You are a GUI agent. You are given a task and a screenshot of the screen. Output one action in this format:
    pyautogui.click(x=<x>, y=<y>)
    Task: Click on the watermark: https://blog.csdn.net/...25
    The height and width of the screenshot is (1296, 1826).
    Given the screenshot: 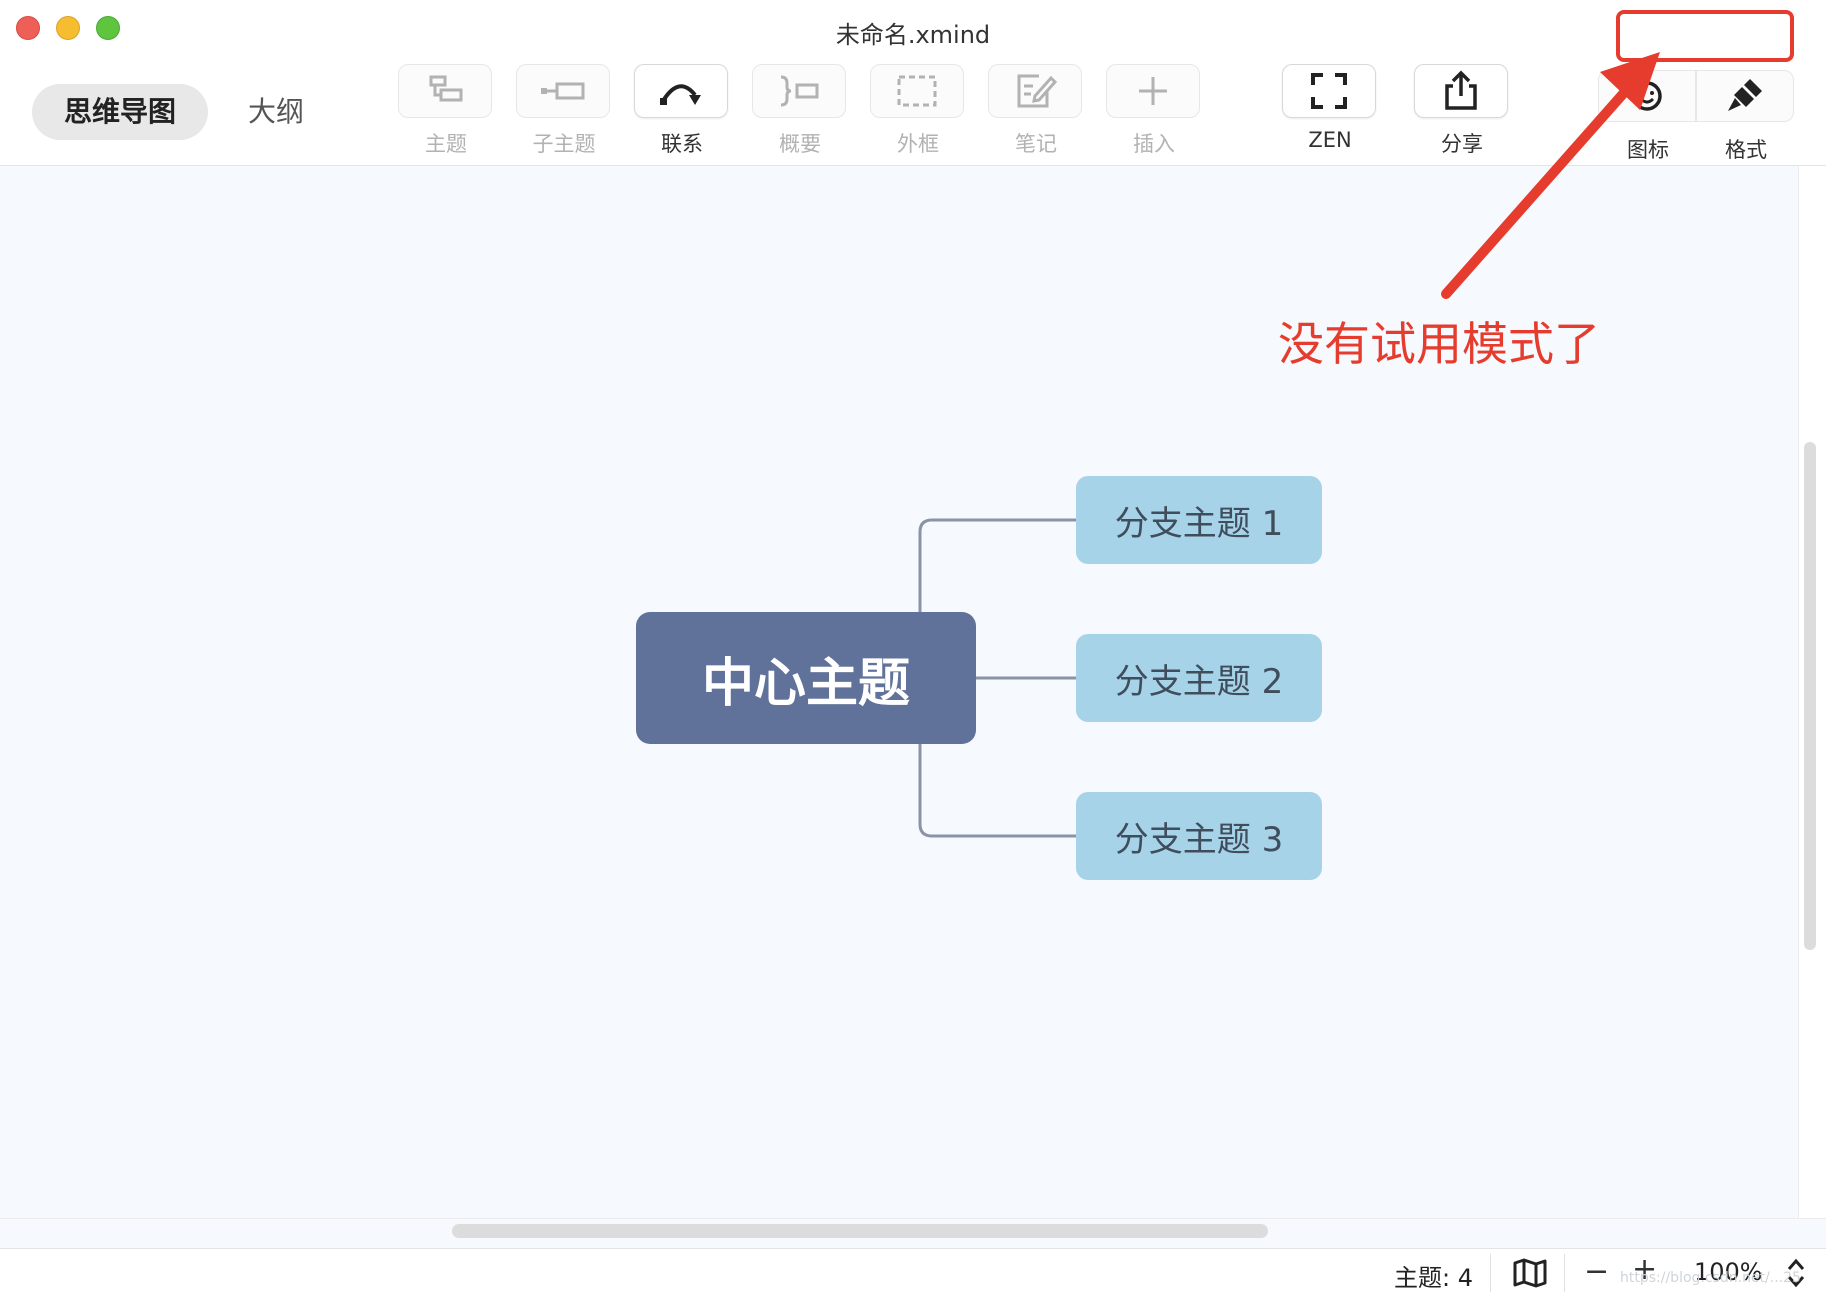 What is the action you would take?
    pyautogui.click(x=1710, y=1278)
    